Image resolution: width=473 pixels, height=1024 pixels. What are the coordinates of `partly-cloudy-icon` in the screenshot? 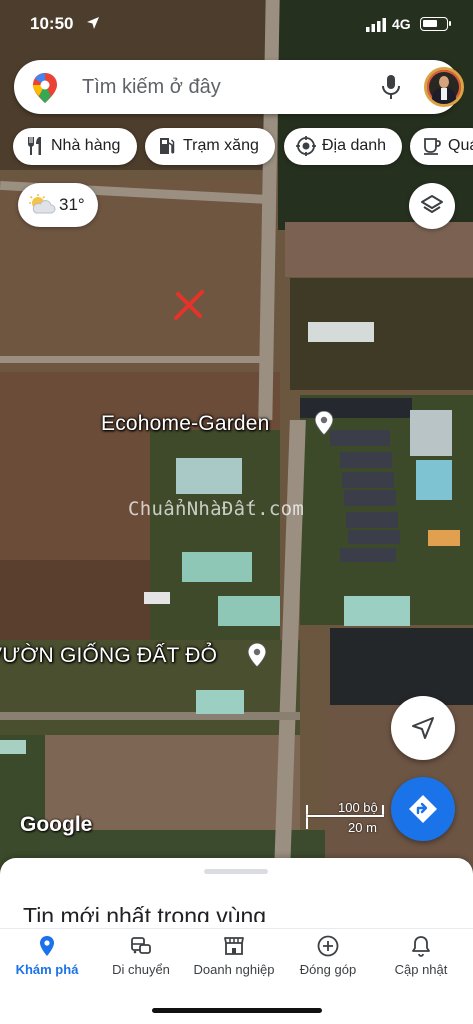 It's located at (42, 204).